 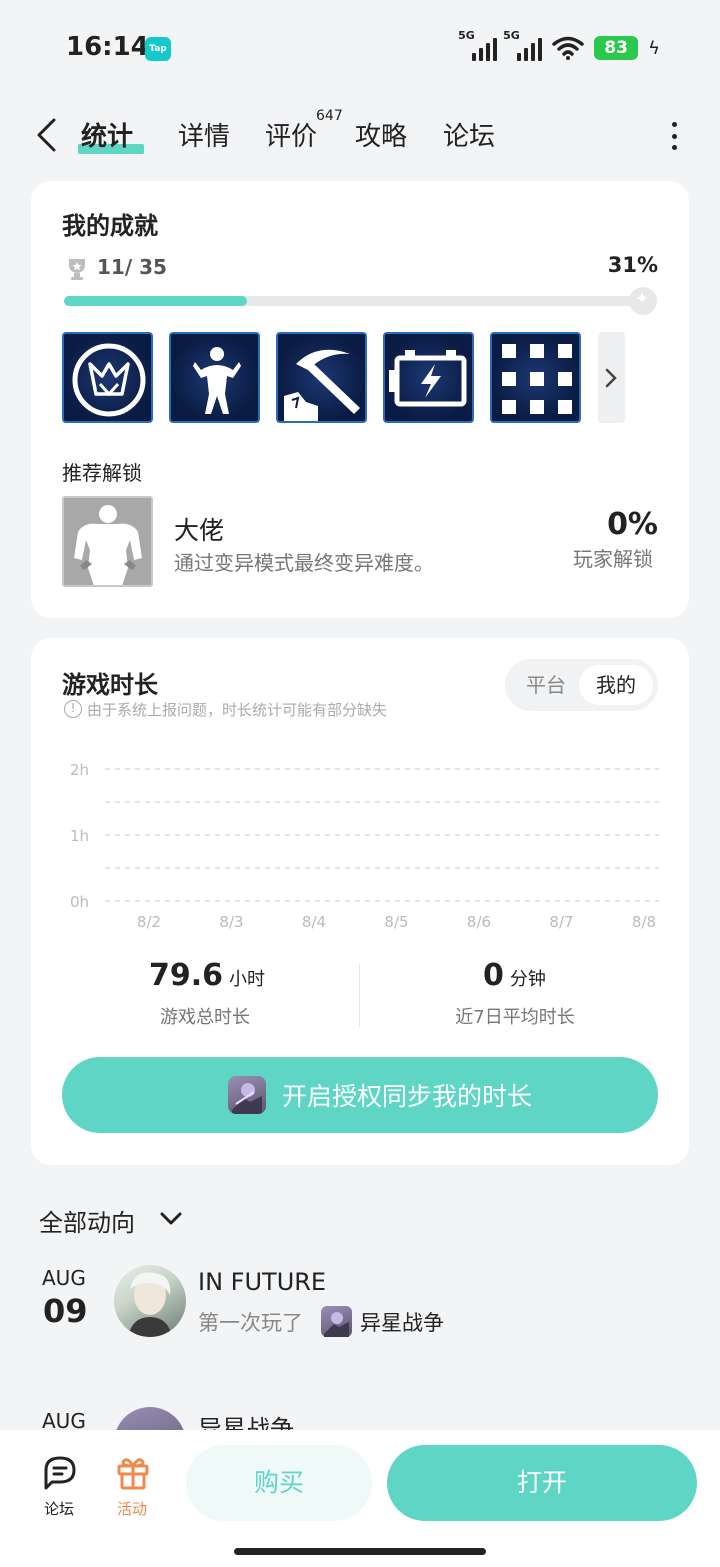 I want to click on y-tick-label: 1h, so click(x=79, y=836).